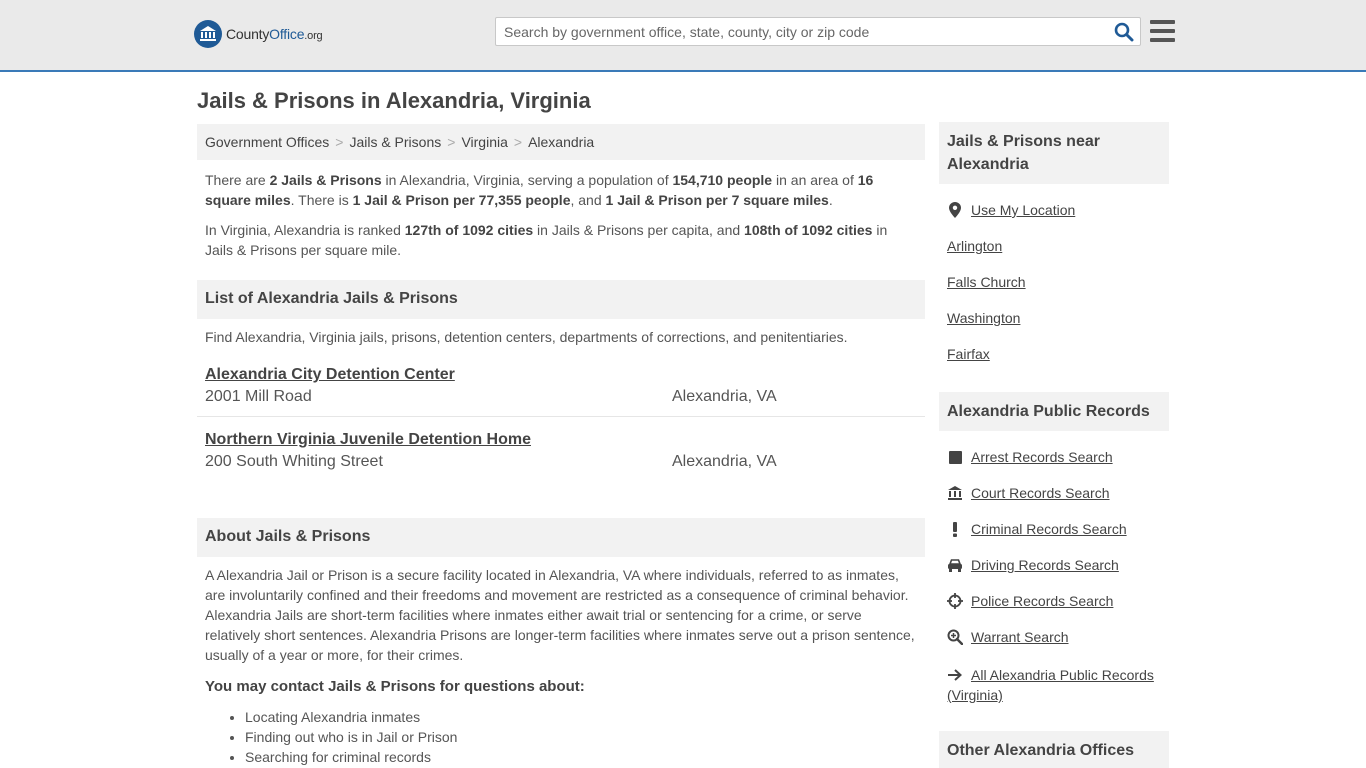 The height and width of the screenshot is (768, 1366). I want to click on police-records-link: Police Records Search, so click(1030, 601).